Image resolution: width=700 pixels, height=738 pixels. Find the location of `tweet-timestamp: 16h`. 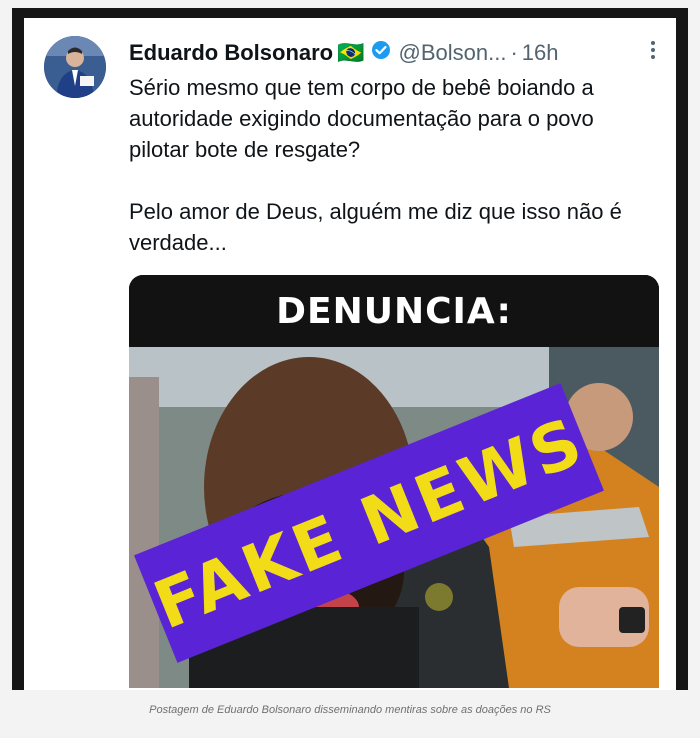

tweet-timestamp: 16h is located at coordinates (540, 53).